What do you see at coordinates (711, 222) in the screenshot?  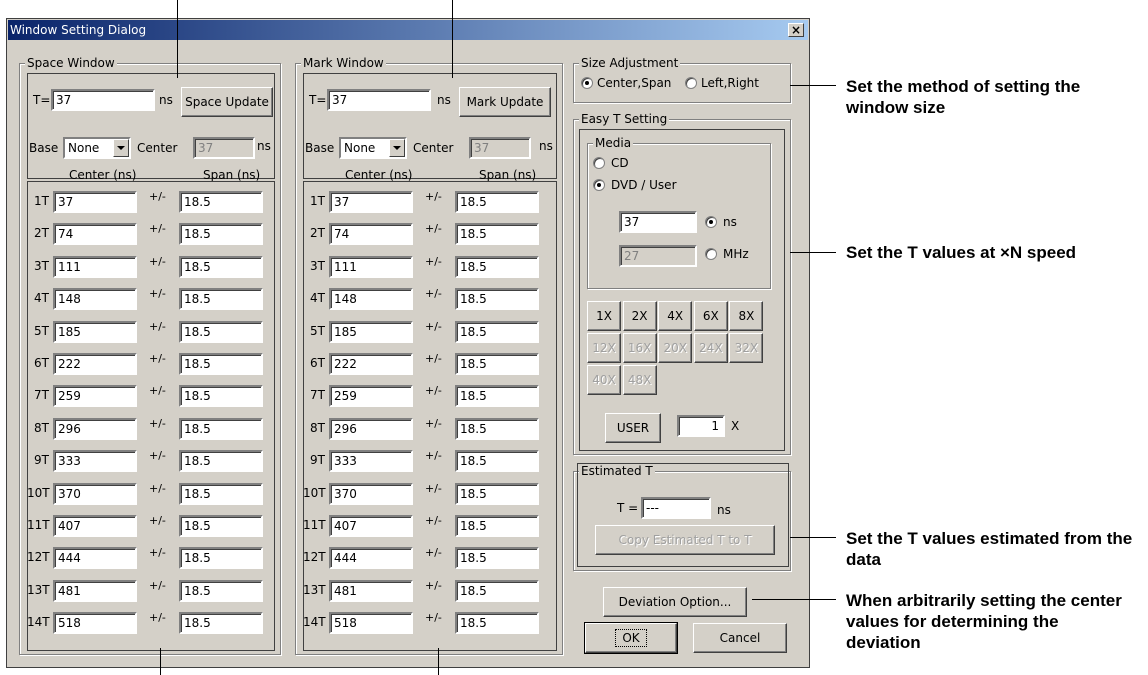 I see `ns-radio` at bounding box center [711, 222].